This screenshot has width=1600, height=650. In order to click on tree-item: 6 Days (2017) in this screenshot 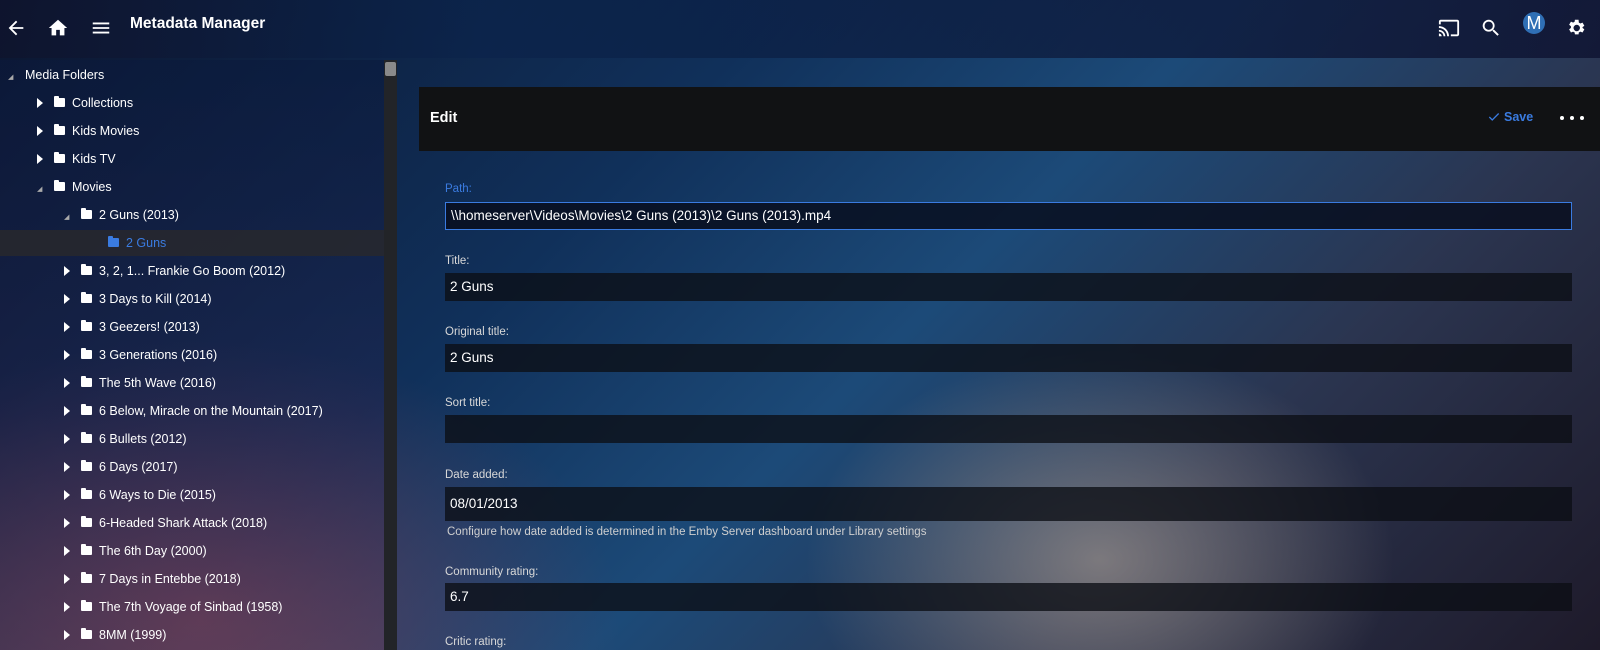, I will do `click(192, 467)`.